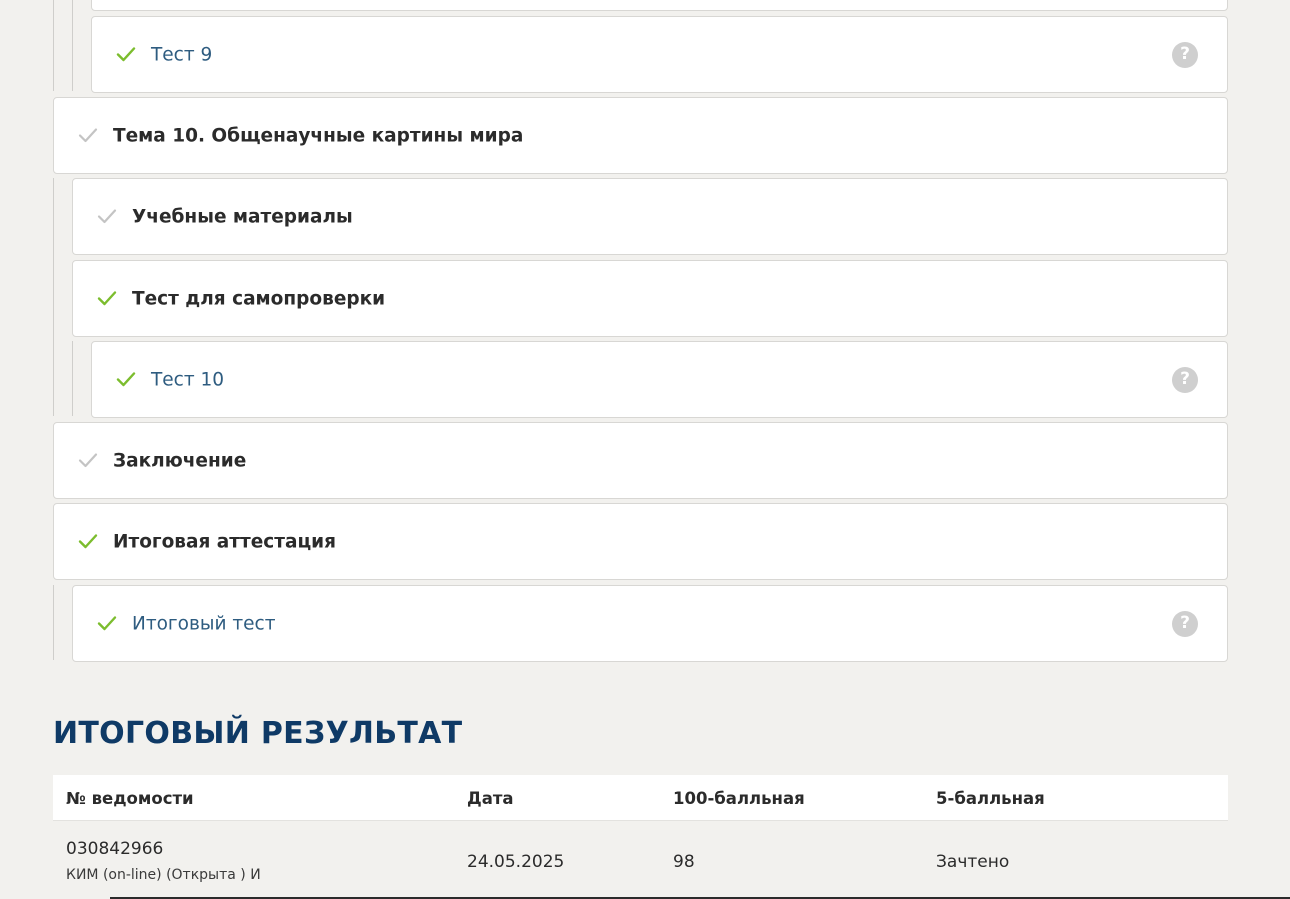 The image size is (1290, 899). Describe the element at coordinates (650, 623) in the screenshot. I see `course-item-final-test: Итоговый тест ?` at that location.